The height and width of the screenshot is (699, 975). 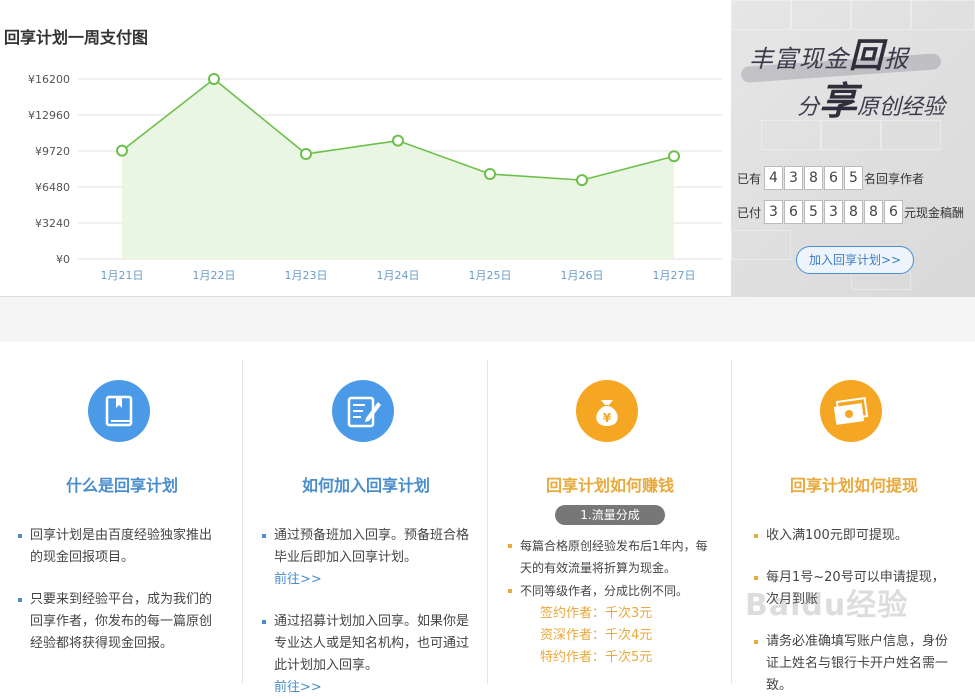 What do you see at coordinates (49, 79) in the screenshot?
I see `y-tick-label: ¥16200` at bounding box center [49, 79].